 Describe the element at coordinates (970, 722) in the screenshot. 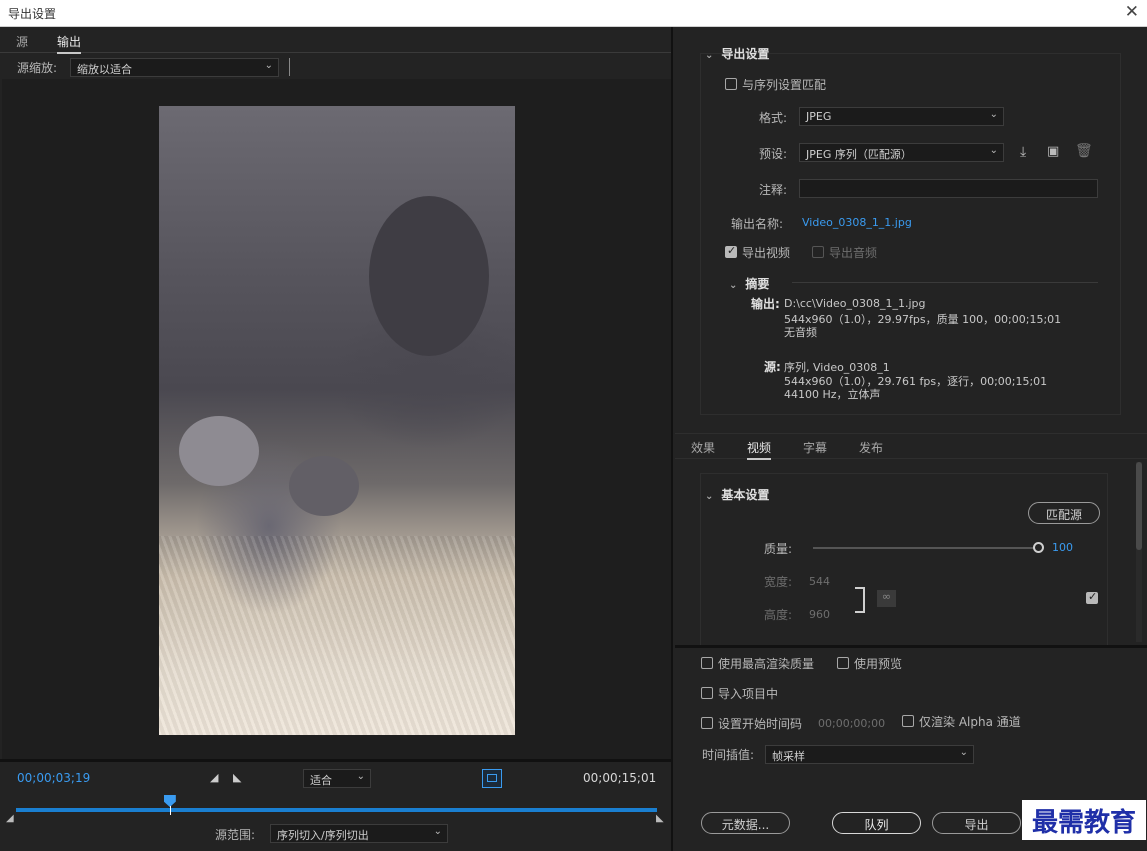

I see `alpha-only-label: 仅渲染 Alpha 通道` at that location.